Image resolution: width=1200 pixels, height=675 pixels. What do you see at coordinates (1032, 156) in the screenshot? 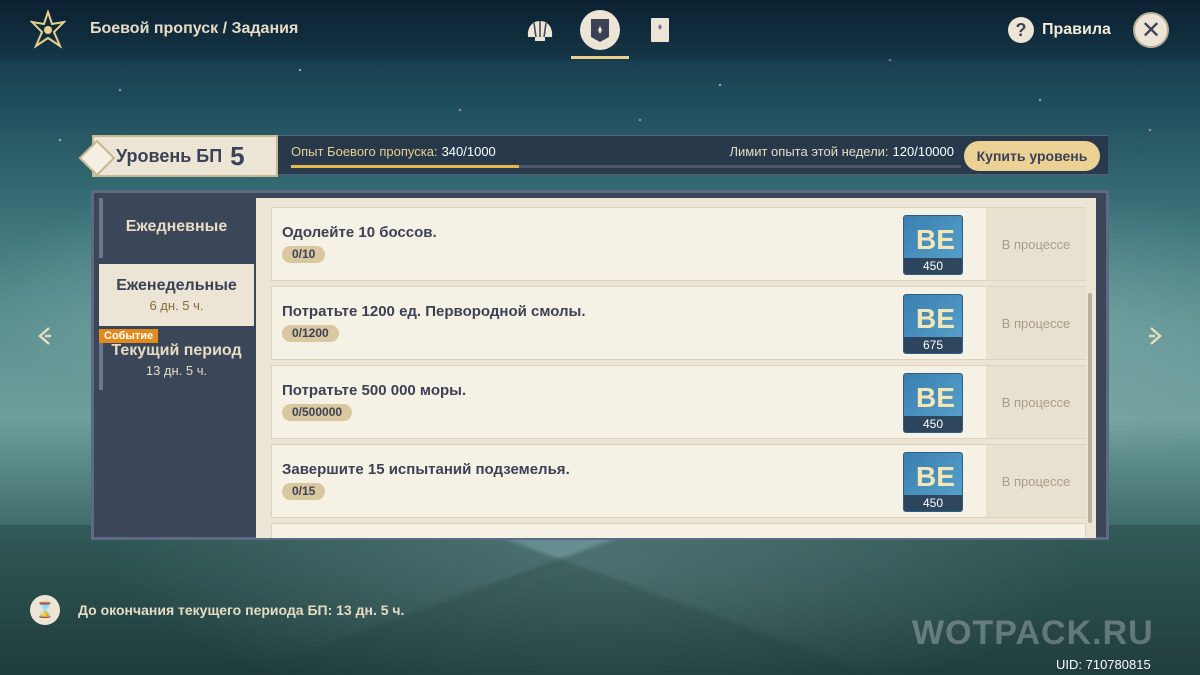
I see `buy-level-button: Купить уровень` at bounding box center [1032, 156].